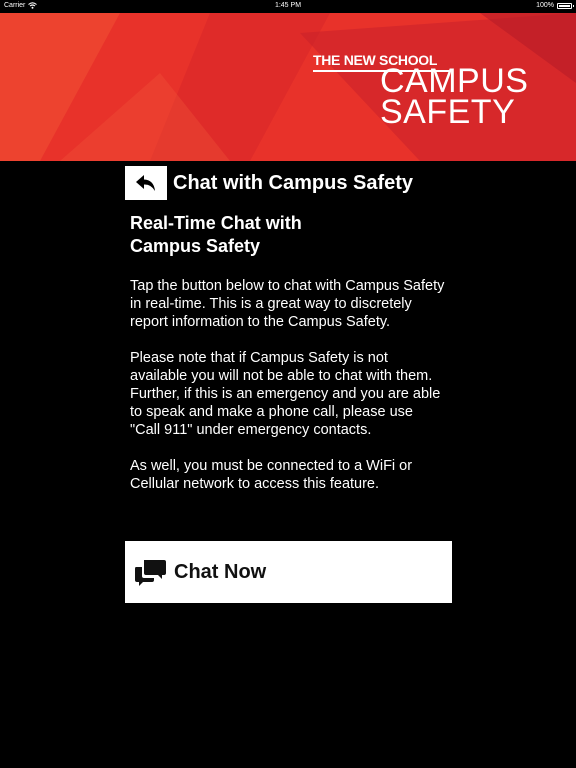 This screenshot has width=576, height=768. I want to click on back-button, so click(146, 183).